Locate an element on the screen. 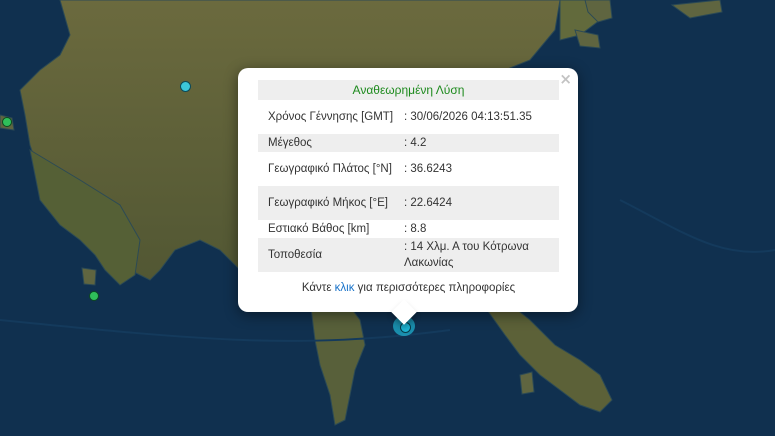 This screenshot has height=436, width=775. more-info-link: κλικ is located at coordinates (345, 288).